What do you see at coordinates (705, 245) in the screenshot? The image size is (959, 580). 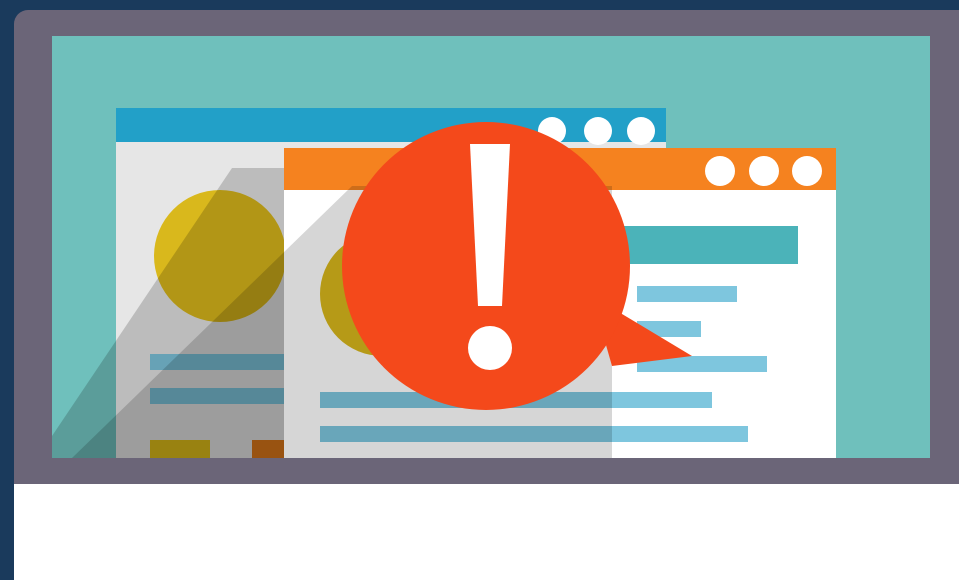 I see `front-window-heading-bar` at bounding box center [705, 245].